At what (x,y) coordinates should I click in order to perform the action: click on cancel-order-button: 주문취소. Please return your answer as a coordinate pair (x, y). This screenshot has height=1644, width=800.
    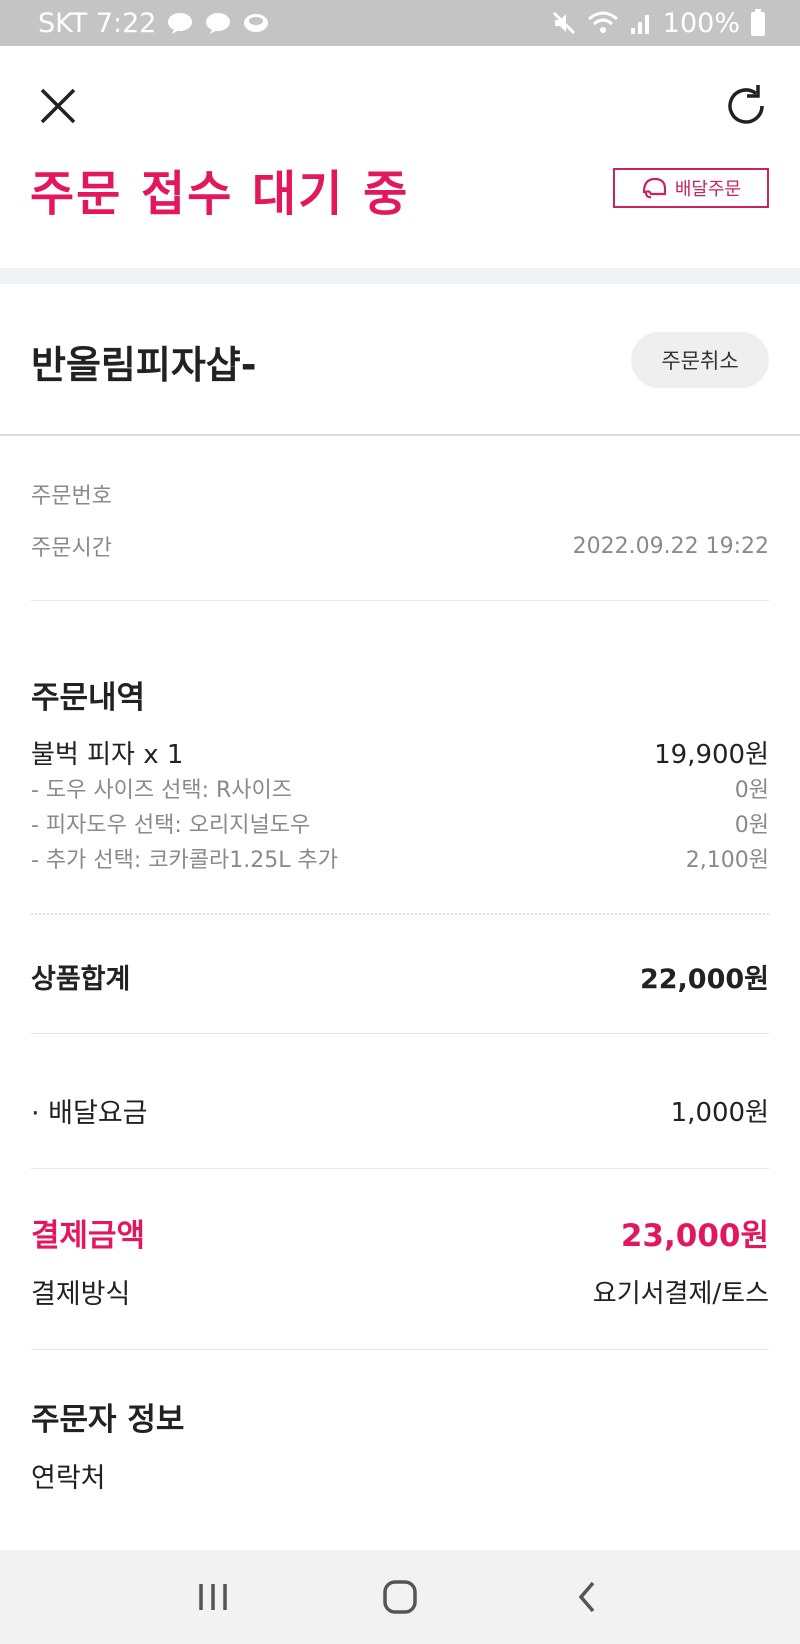
    Looking at the image, I should click on (700, 360).